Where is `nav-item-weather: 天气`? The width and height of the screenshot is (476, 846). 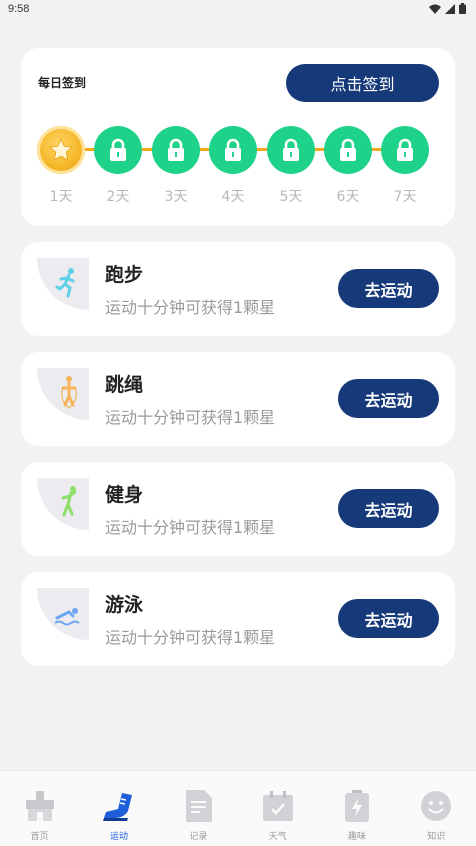 nav-item-weather: 天气 is located at coordinates (277, 808).